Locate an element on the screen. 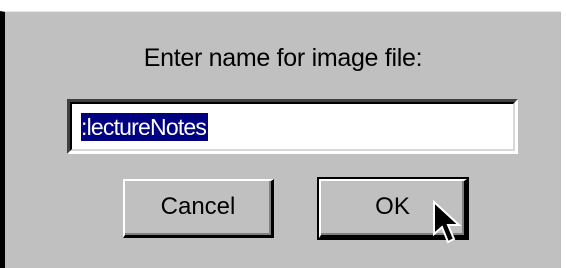 This screenshot has height=268, width=566. cancel-button-label: Cancel is located at coordinates (198, 206).